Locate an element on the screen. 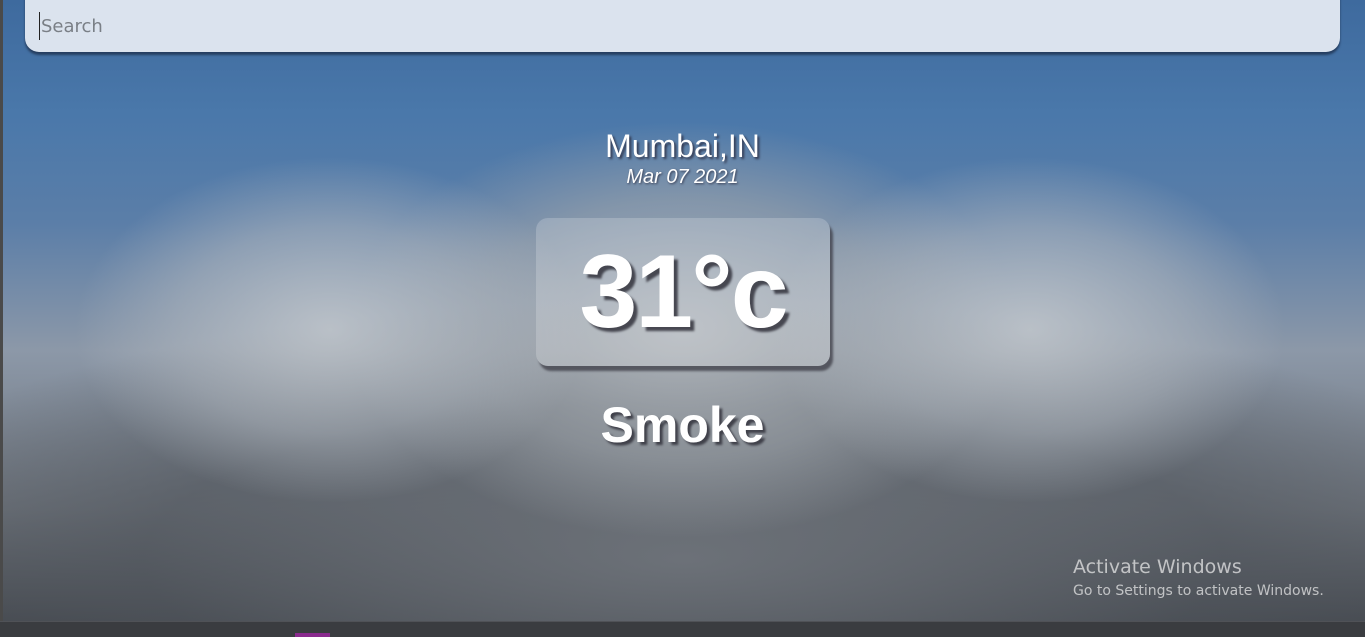  taskbar is located at coordinates (682, 629).